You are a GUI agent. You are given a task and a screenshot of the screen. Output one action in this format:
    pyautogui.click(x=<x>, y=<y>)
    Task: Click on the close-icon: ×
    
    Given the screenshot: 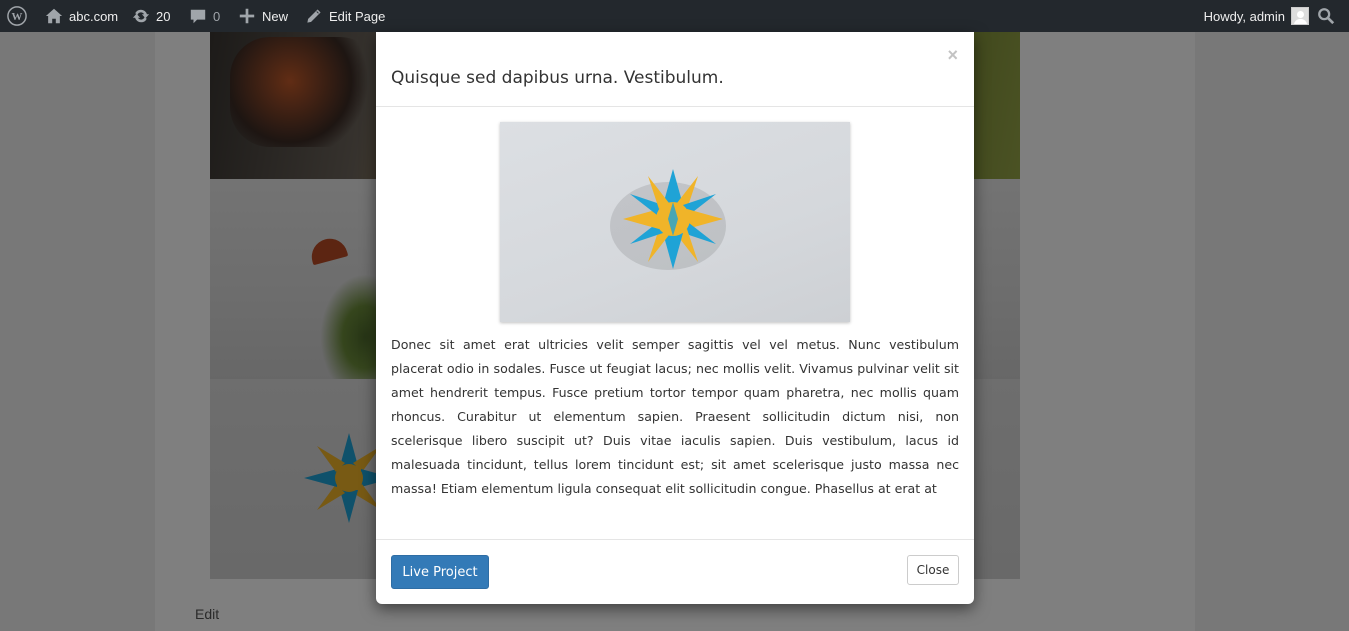 What is the action you would take?
    pyautogui.click(x=952, y=55)
    